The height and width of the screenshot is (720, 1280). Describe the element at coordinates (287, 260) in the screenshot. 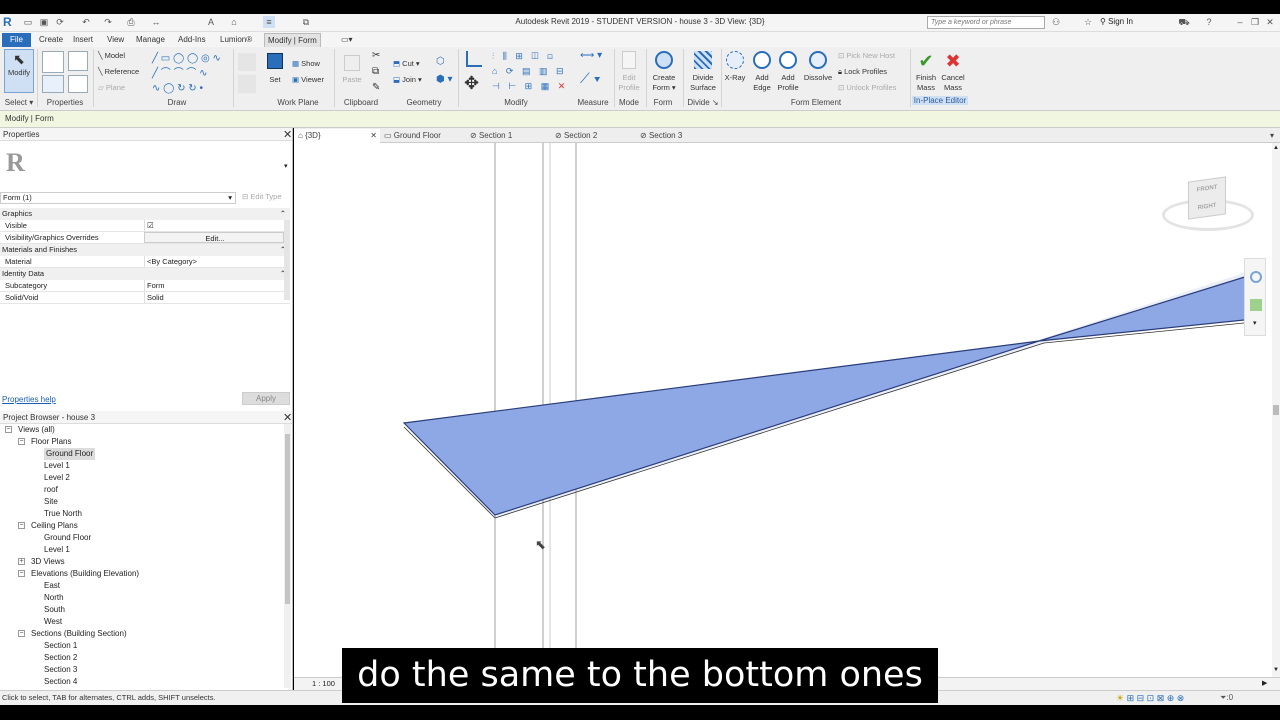

I see `properties-scrollbar` at that location.